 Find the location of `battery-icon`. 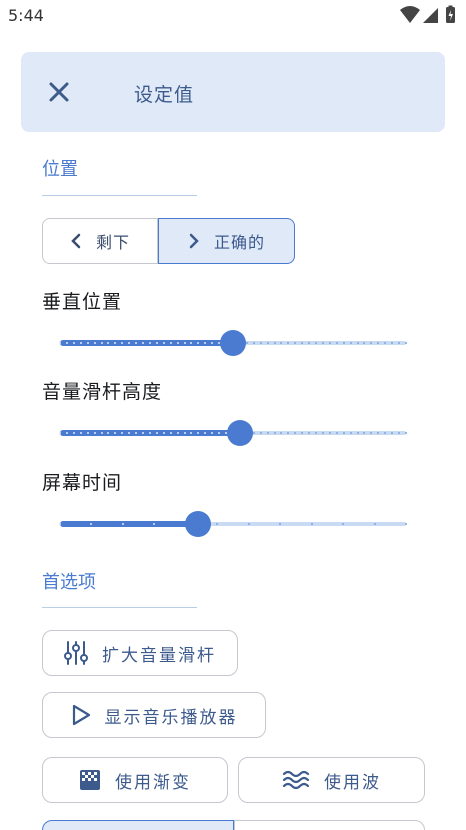

battery-icon is located at coordinates (450, 14).